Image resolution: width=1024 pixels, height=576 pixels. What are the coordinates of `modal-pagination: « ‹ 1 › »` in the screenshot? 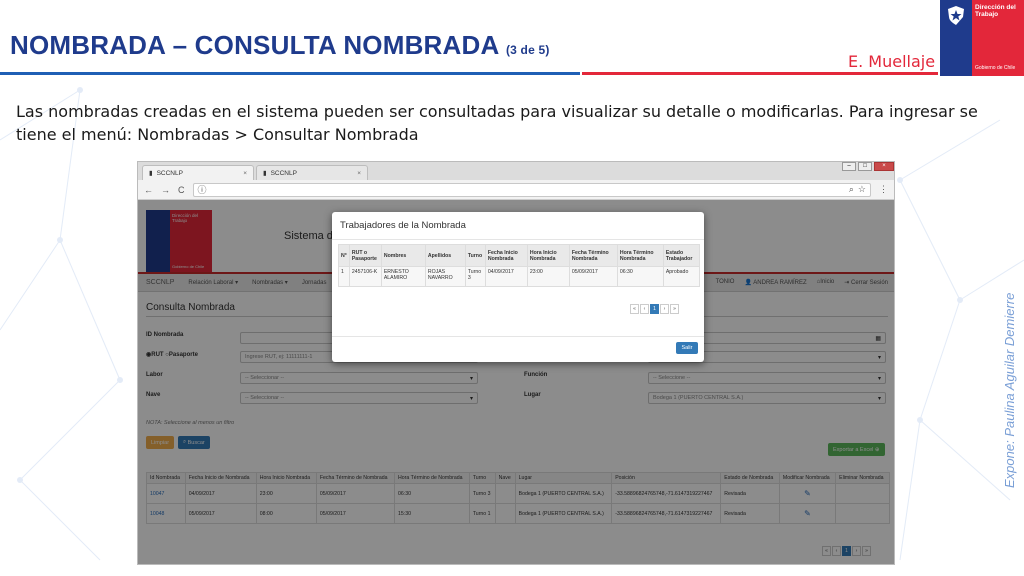 It's located at (654, 309).